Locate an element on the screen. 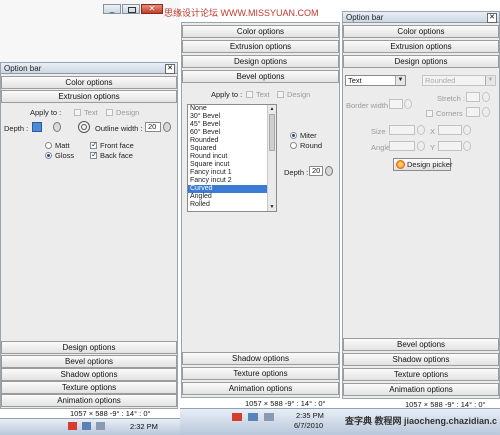  watermark-top: 思缘设计论坛 WWW.MISSYUAN.COM is located at coordinates (241, 13).